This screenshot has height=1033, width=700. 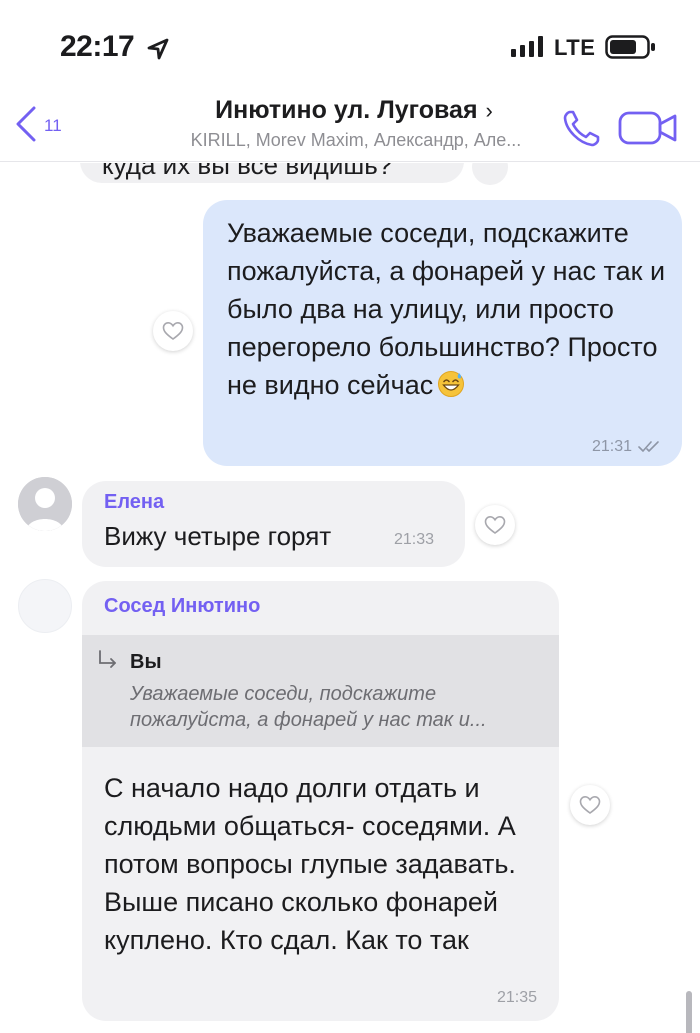 I want to click on elena-message-bubble: Елена Вижу четыре горят 21:33, so click(x=273, y=524).